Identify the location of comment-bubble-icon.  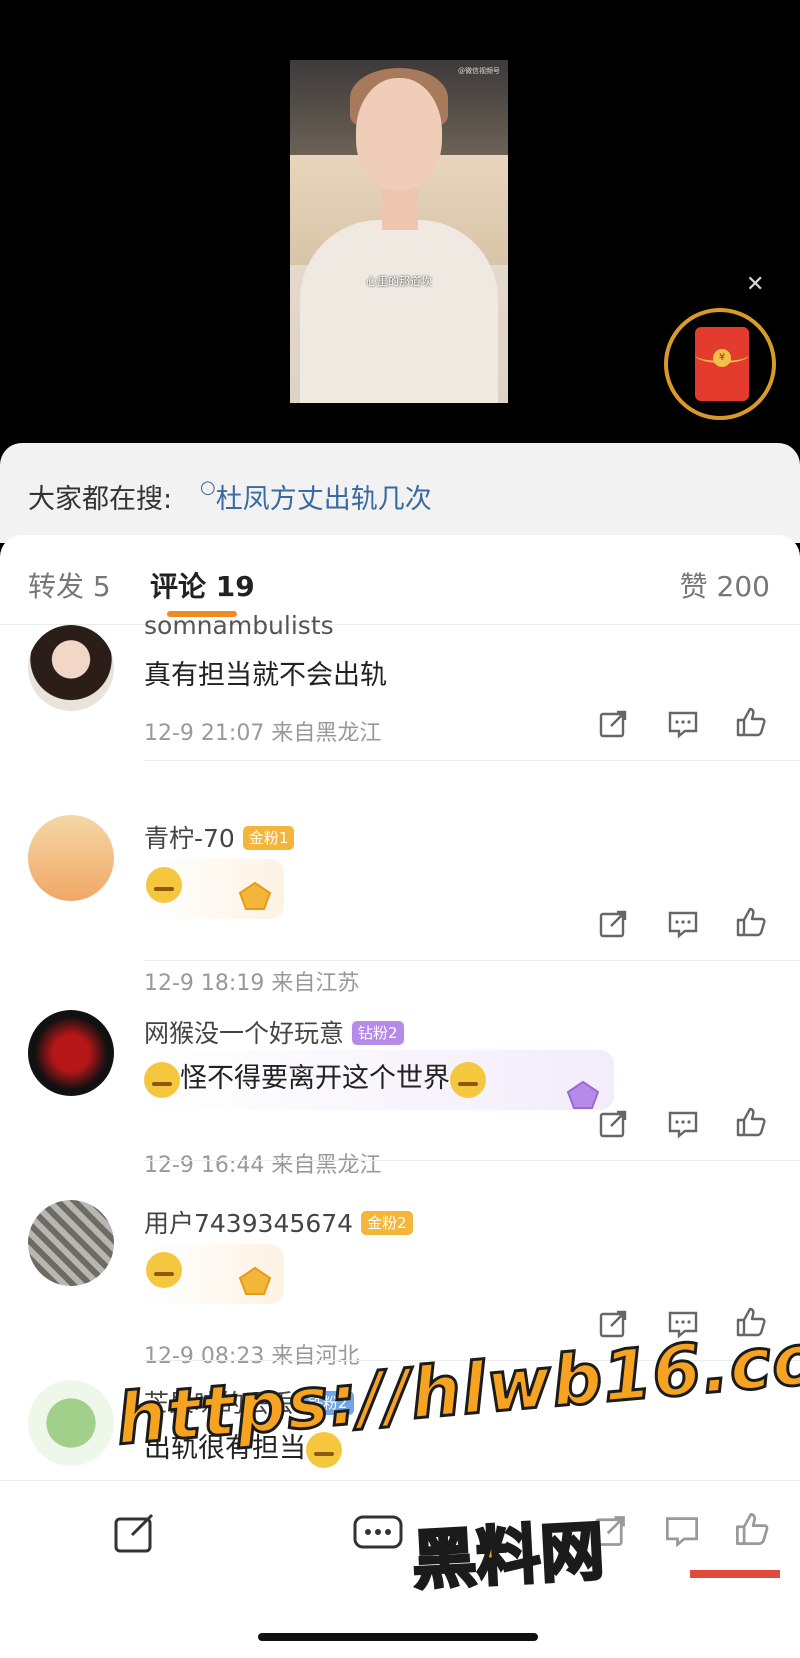
(378, 1534).